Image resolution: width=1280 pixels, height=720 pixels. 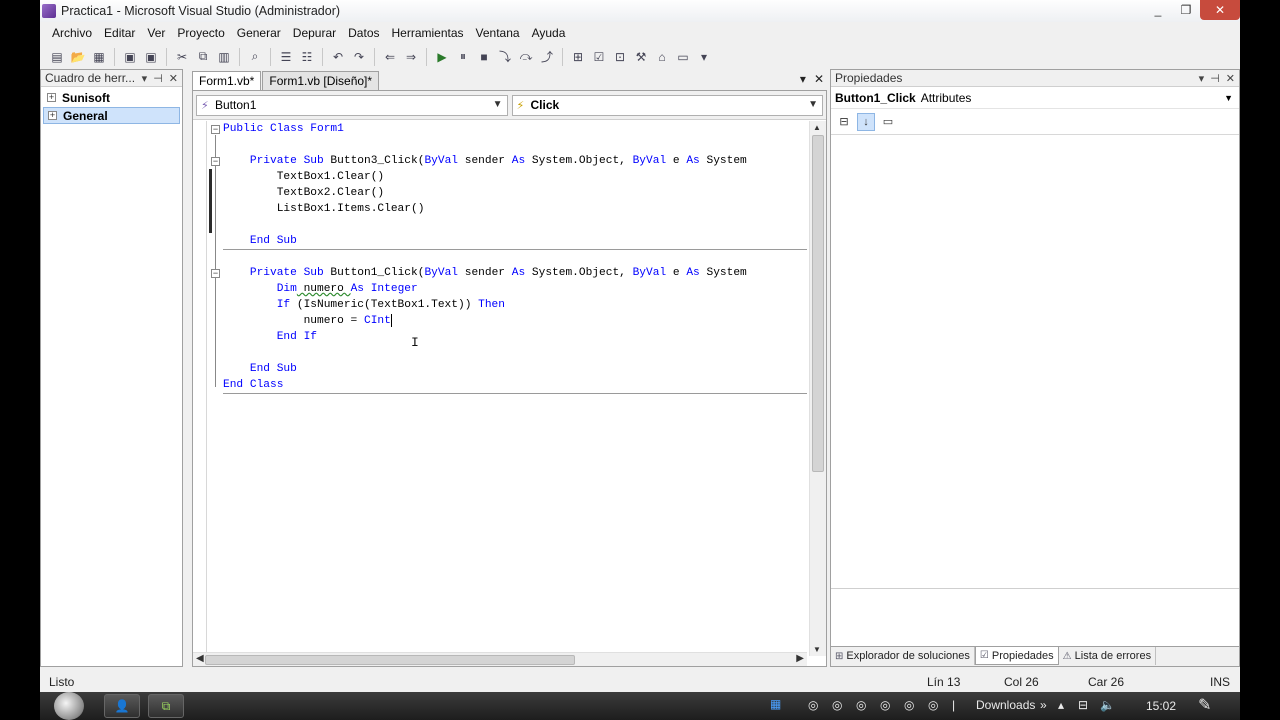 What do you see at coordinates (99, 57) in the screenshot?
I see `add-item-icon: ▦` at bounding box center [99, 57].